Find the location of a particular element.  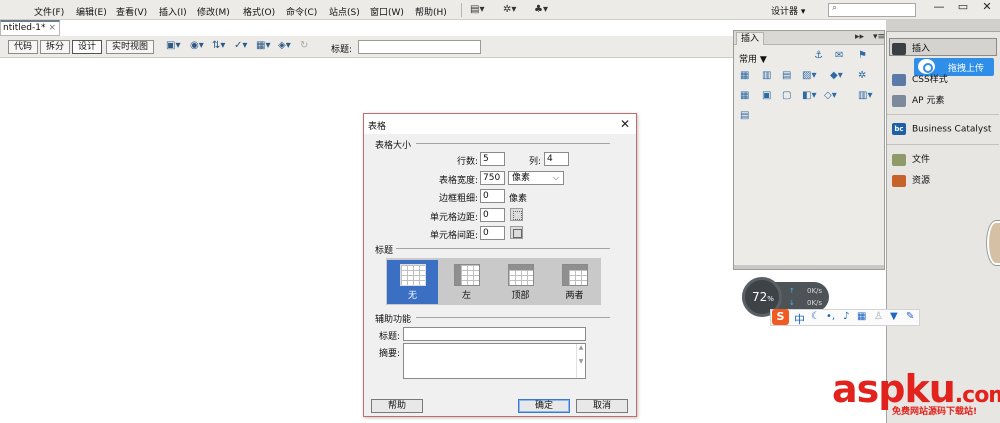

ime-logo: S is located at coordinates (780, 317).